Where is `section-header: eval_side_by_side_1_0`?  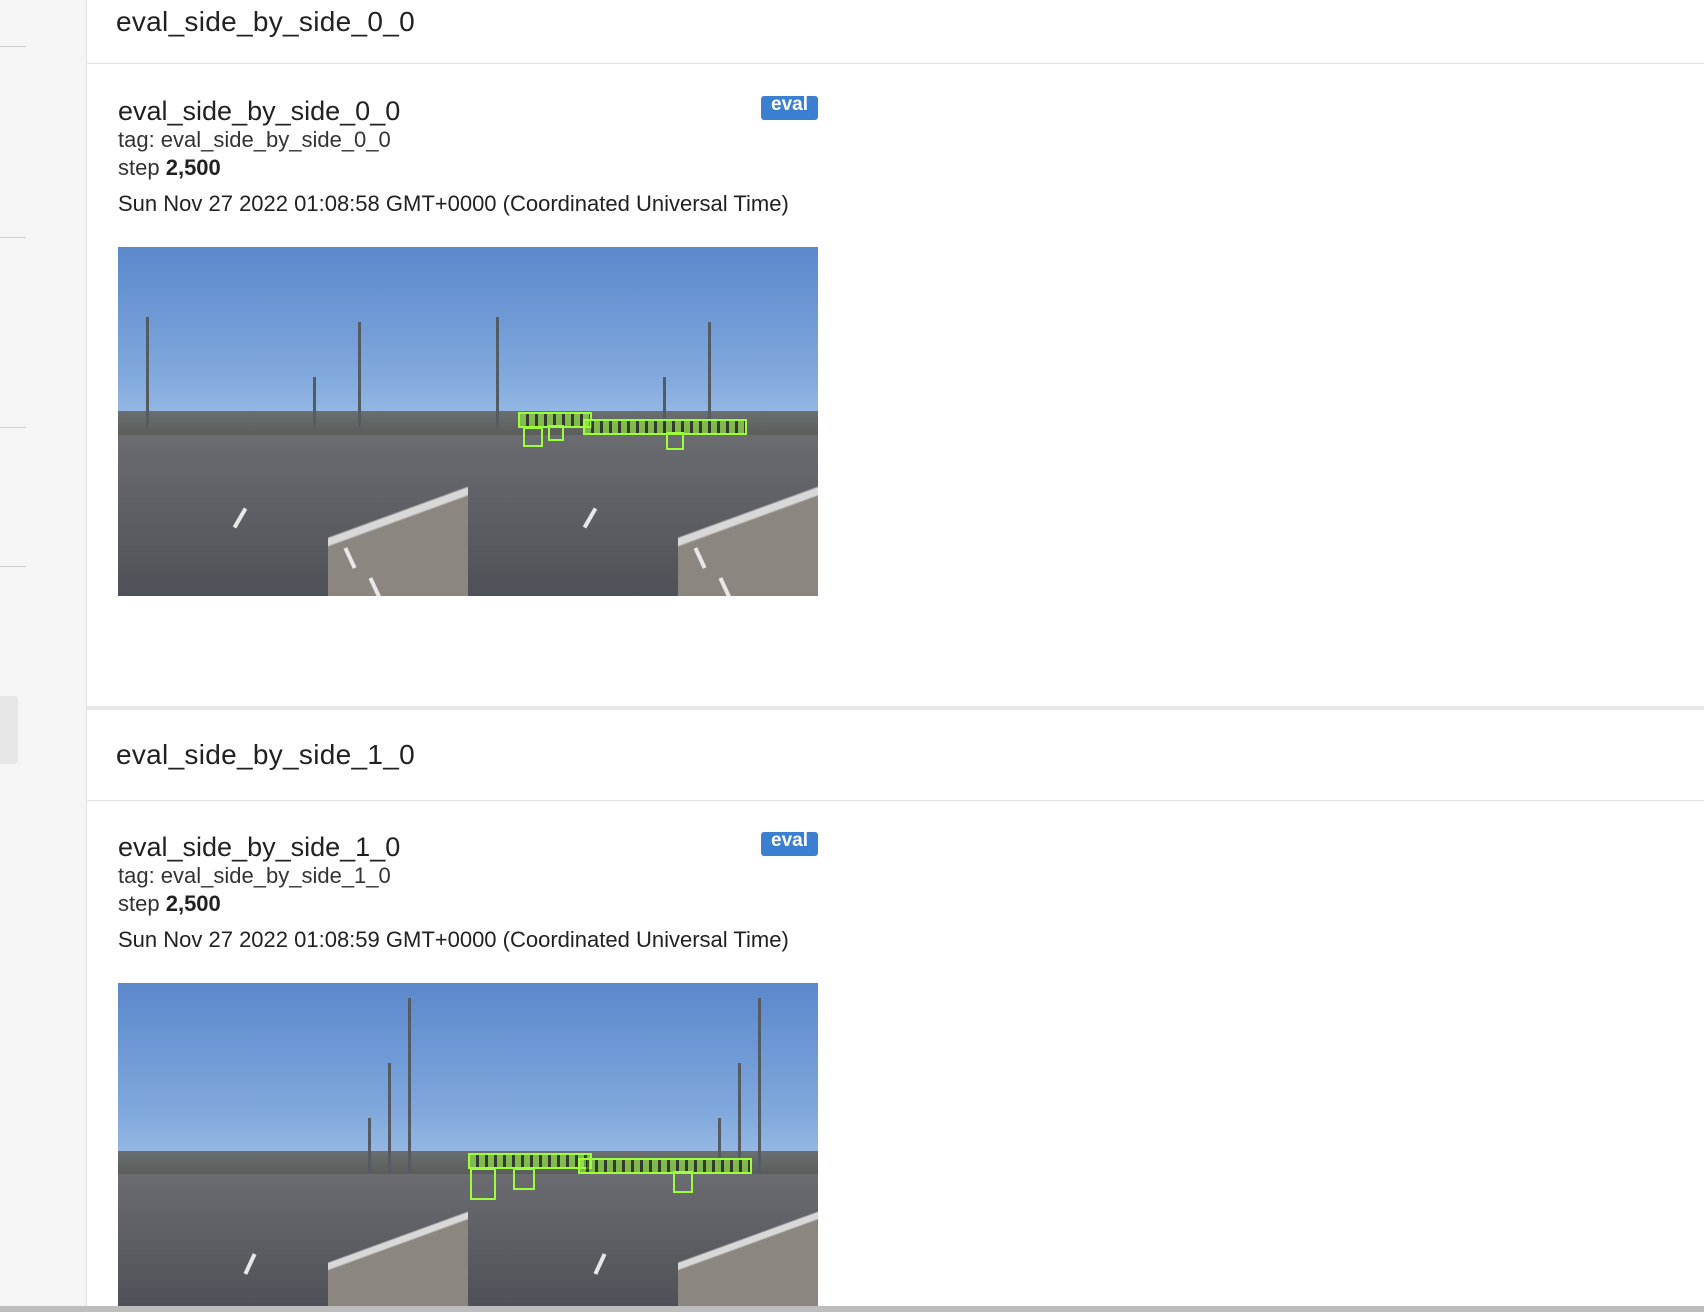 section-header: eval_side_by_side_1_0 is located at coordinates (895, 755).